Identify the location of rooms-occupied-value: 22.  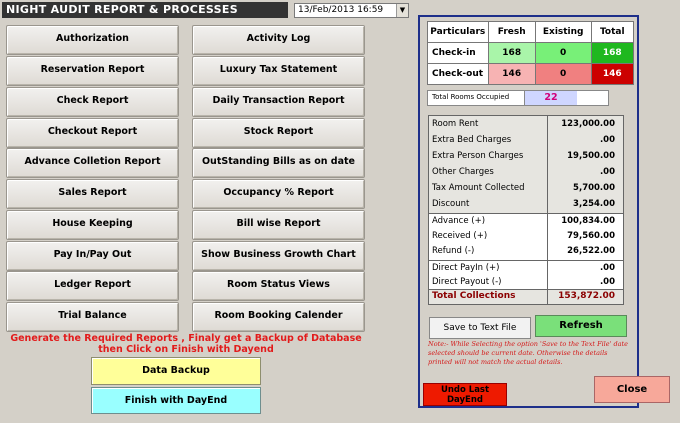
(550, 98).